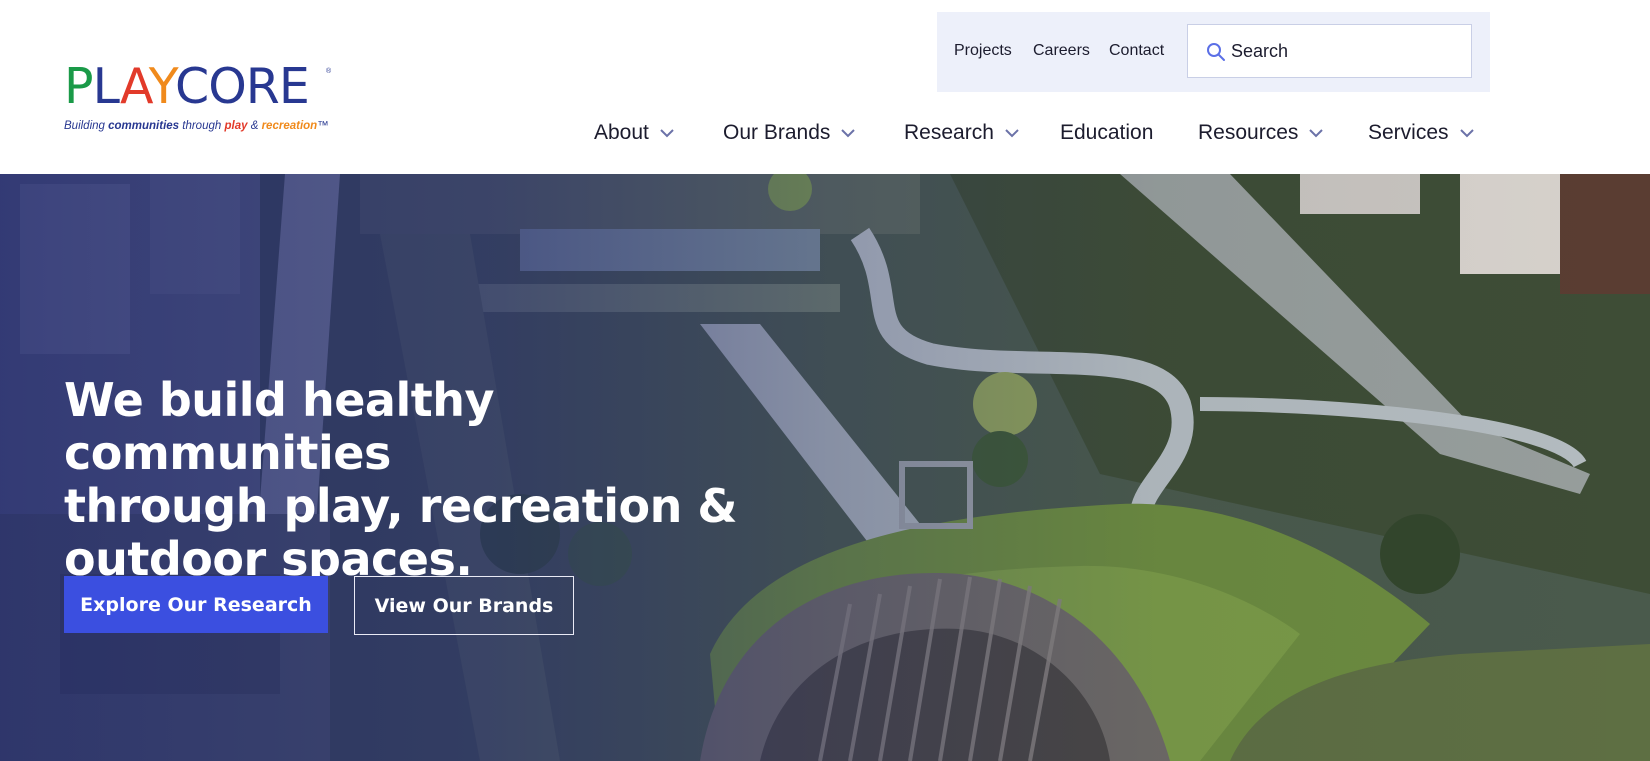 This screenshot has height=761, width=1650. What do you see at coordinates (464, 605) in the screenshot?
I see `view-brands-button: View Our Brands` at bounding box center [464, 605].